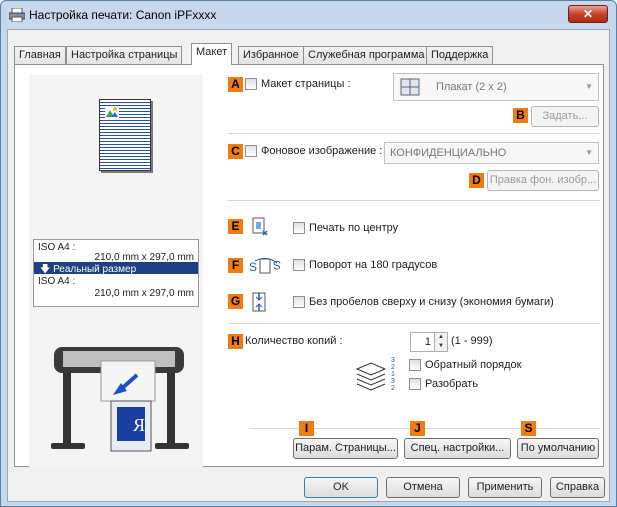 The width and height of the screenshot is (617, 507). I want to click on rotate-180-checkbox, so click(299, 265).